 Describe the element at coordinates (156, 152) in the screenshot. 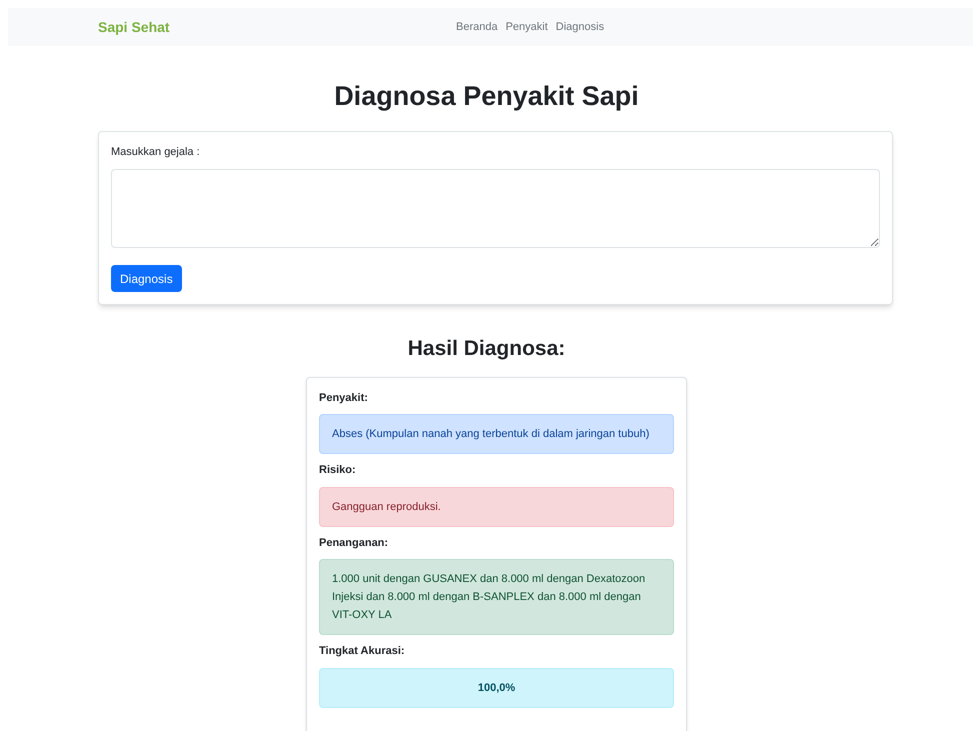

I see `field-label: Masukkan gejala :` at that location.